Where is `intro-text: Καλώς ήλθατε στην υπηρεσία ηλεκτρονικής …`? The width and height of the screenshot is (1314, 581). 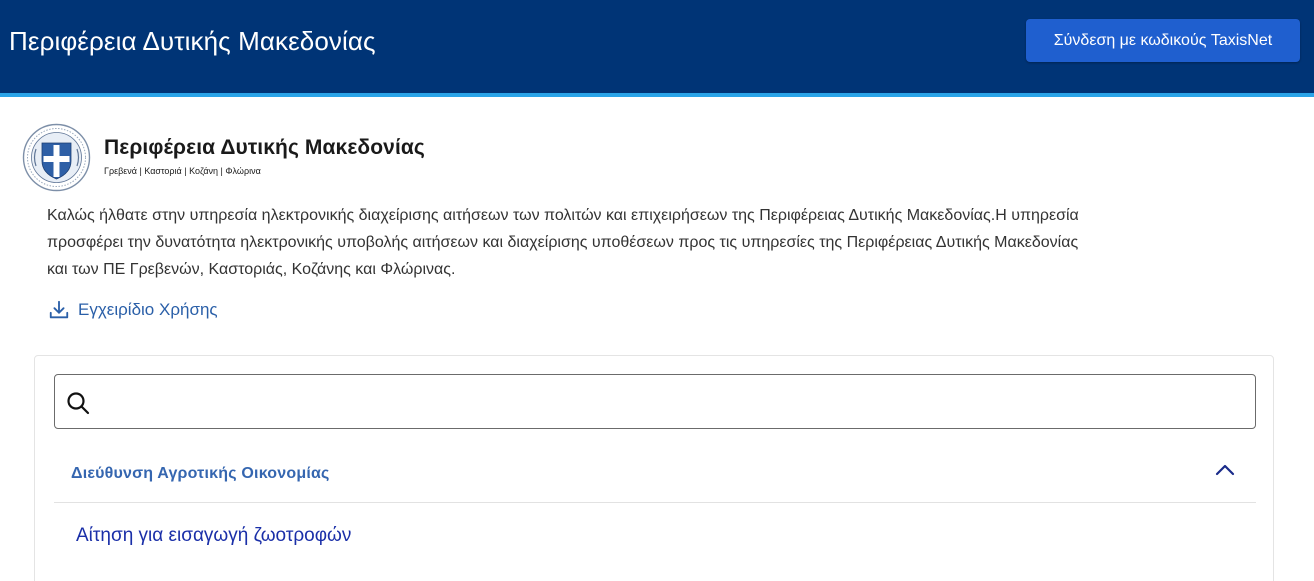 intro-text: Καλώς ήλθατε στην υπηρεσία ηλεκτρονικής … is located at coordinates (667, 242).